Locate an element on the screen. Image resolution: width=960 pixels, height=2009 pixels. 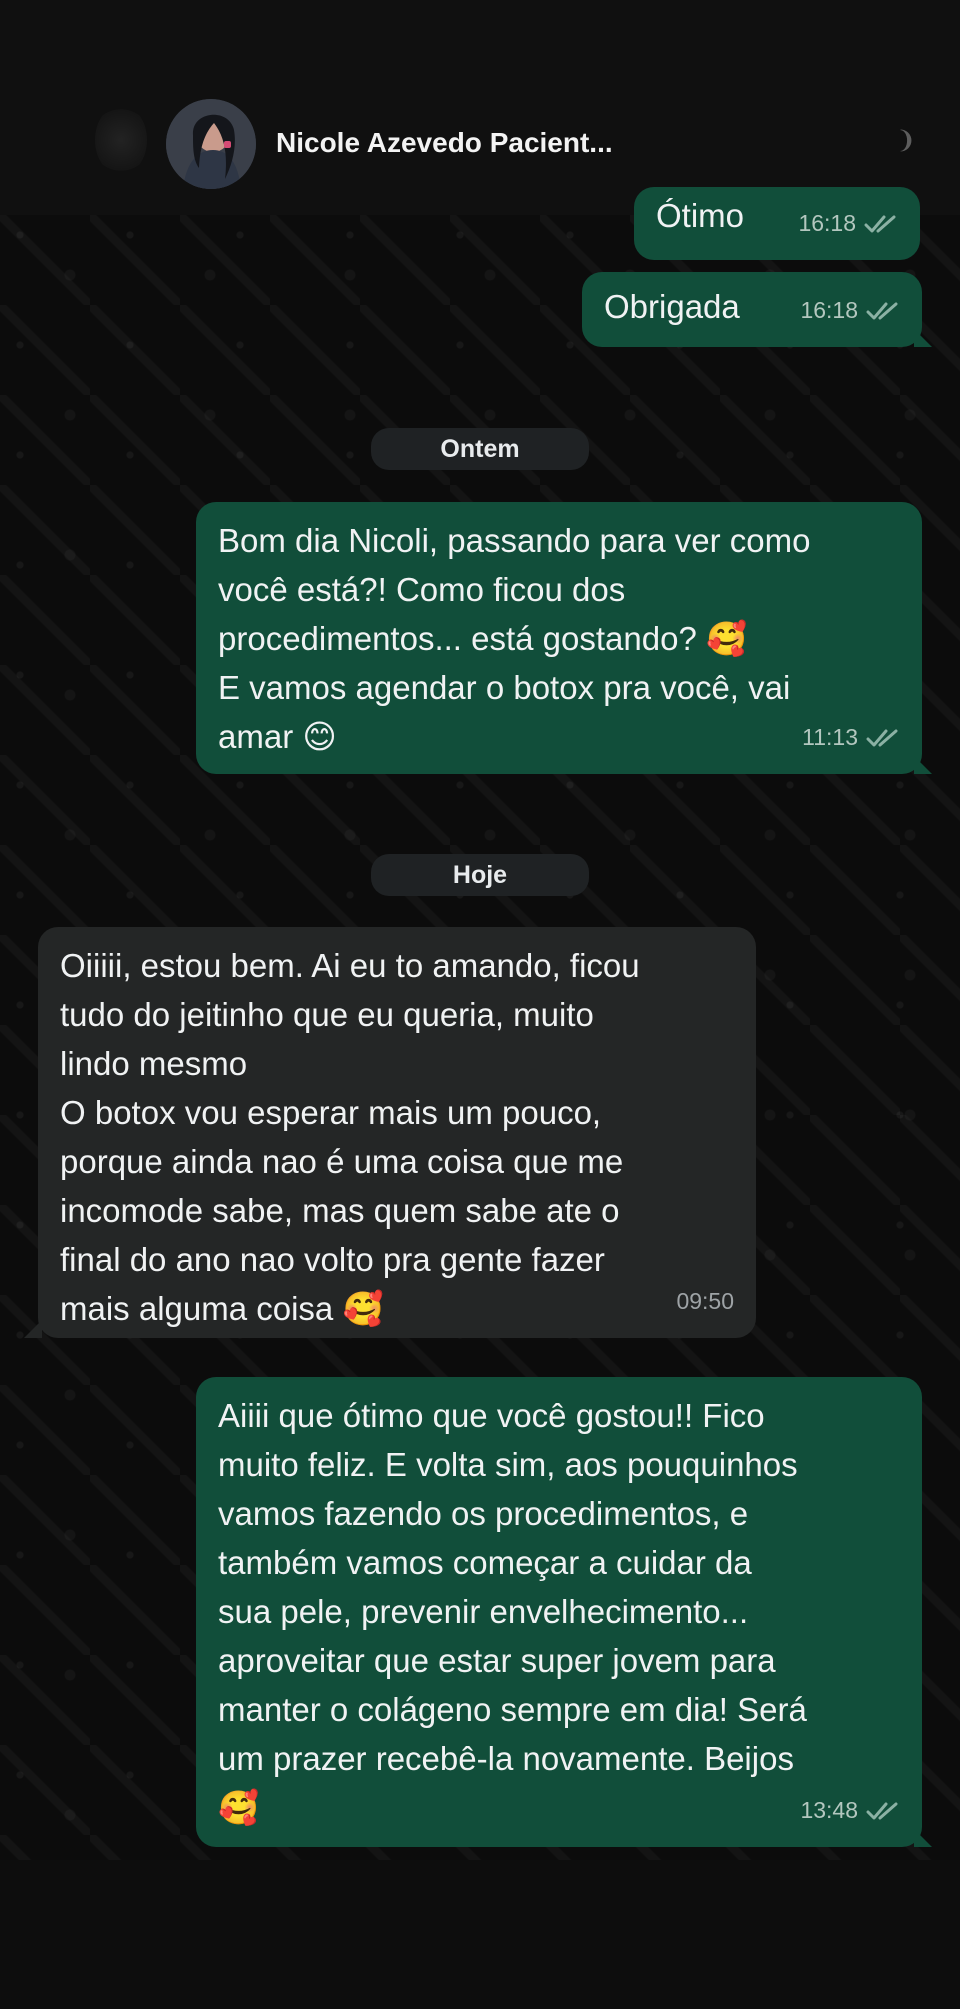
chat-header: Nicole Azevedo Pacient... ❩ is located at coordinates (480, 107).